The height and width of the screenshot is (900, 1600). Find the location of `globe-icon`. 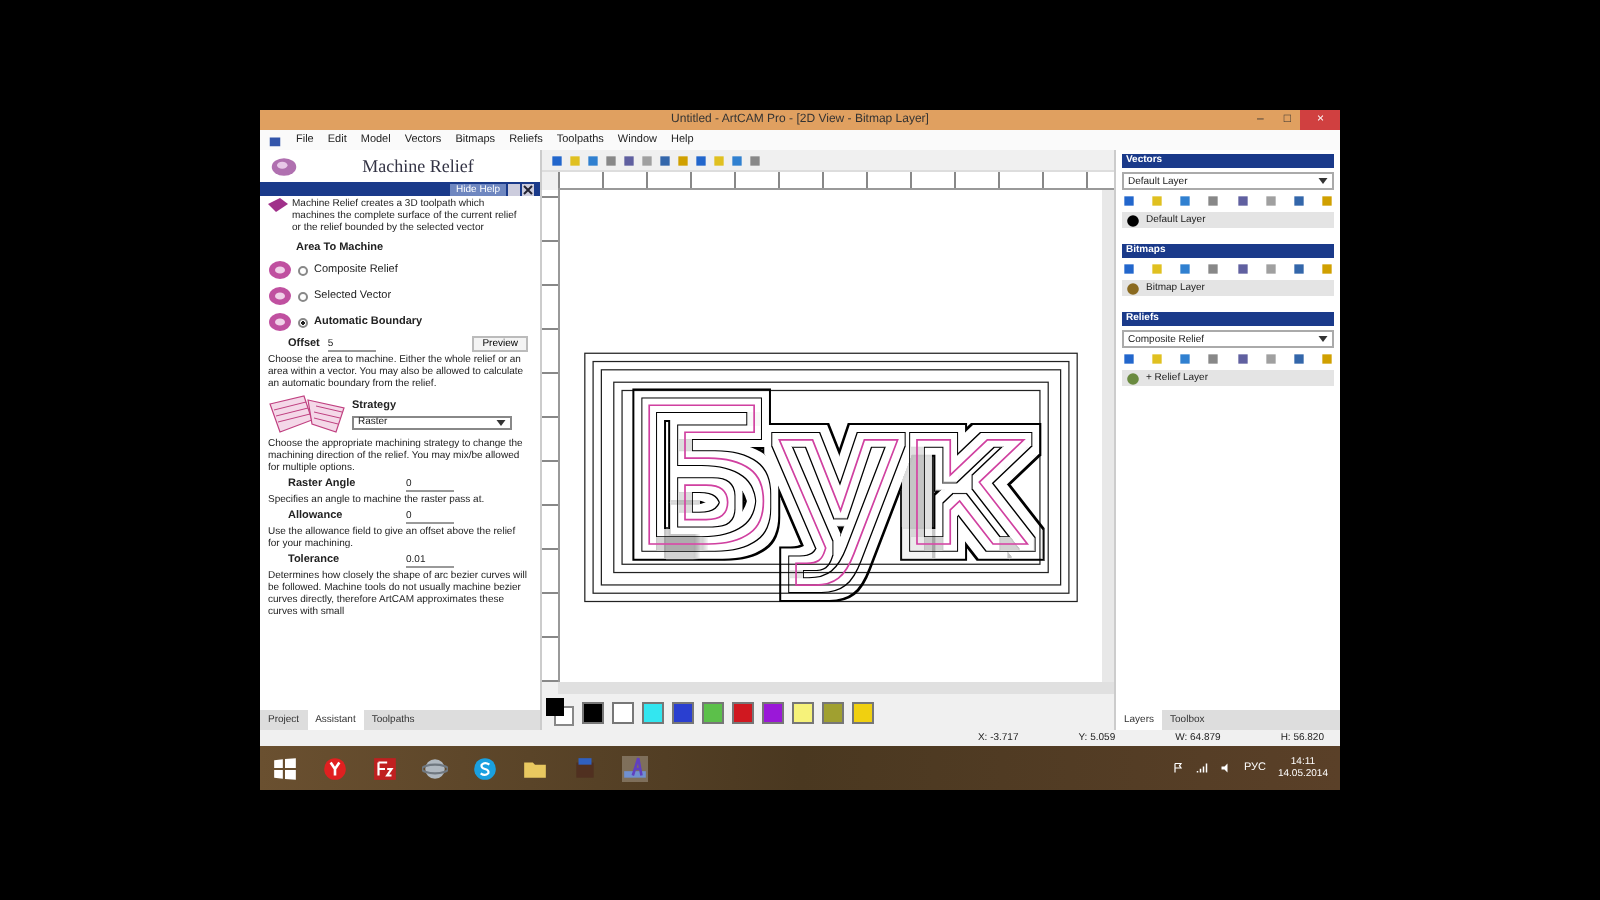

globe-icon is located at coordinates (435, 768).